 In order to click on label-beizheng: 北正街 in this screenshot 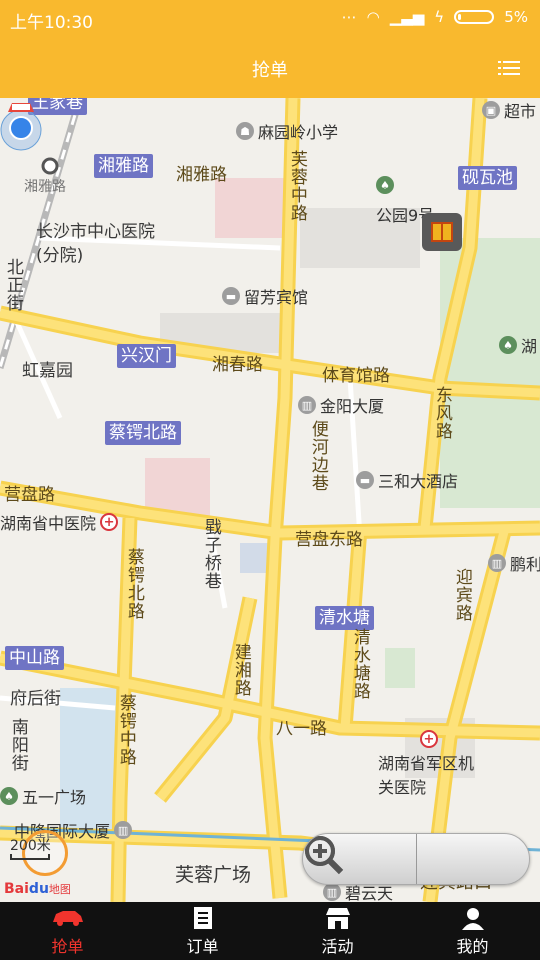, I will do `click(12, 285)`.